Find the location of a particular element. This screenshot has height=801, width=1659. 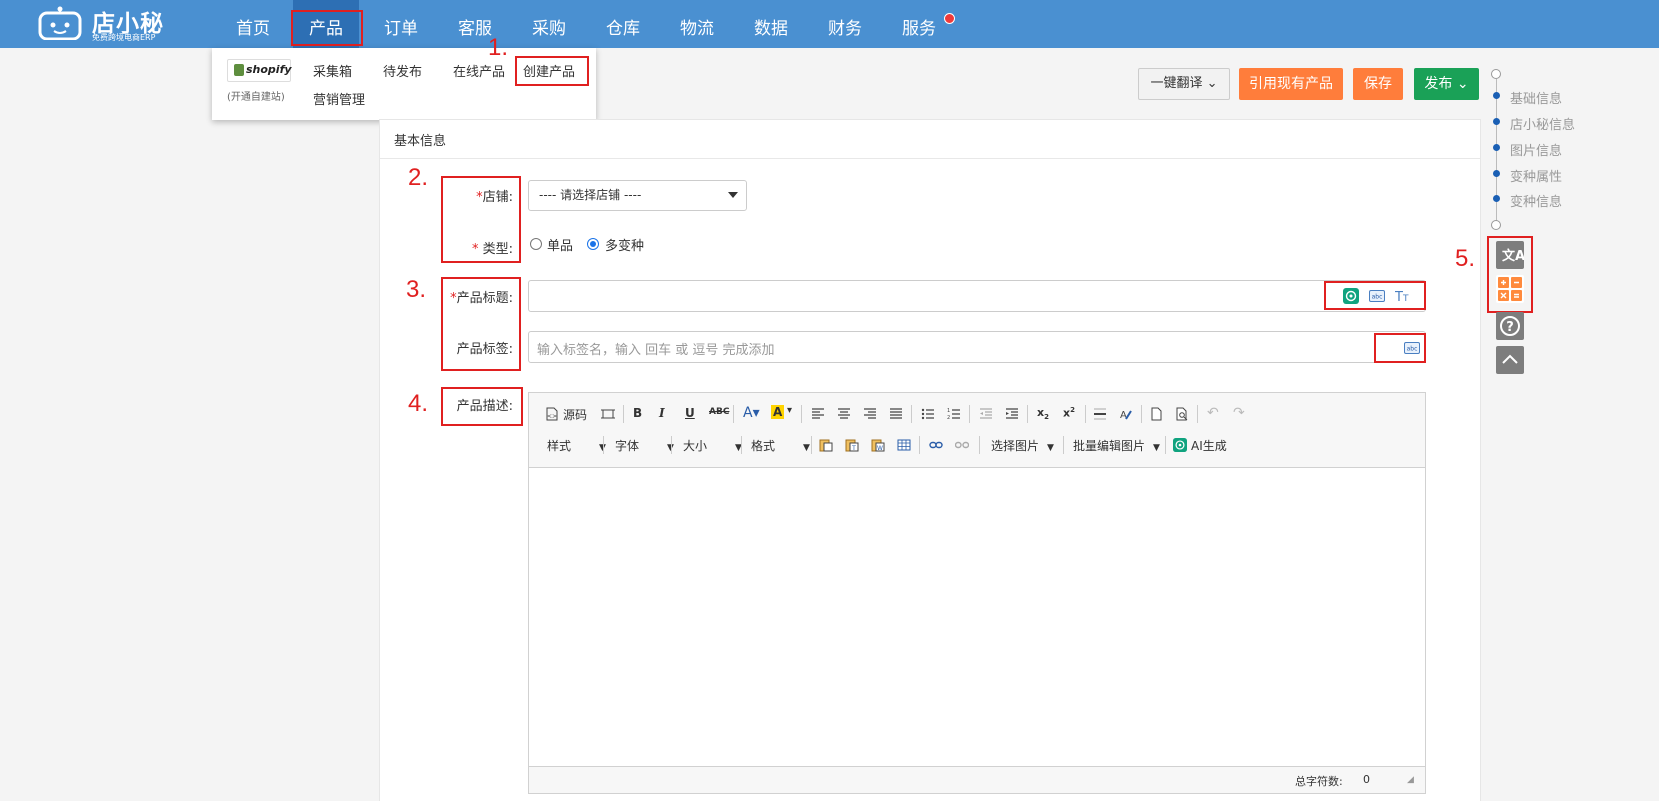

table-icon is located at coordinates (904, 445).